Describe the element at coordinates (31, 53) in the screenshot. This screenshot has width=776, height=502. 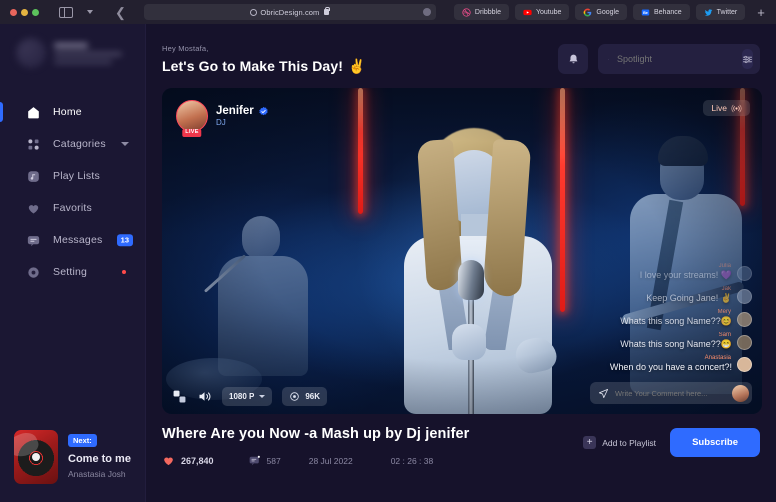
I see `avatar` at that location.